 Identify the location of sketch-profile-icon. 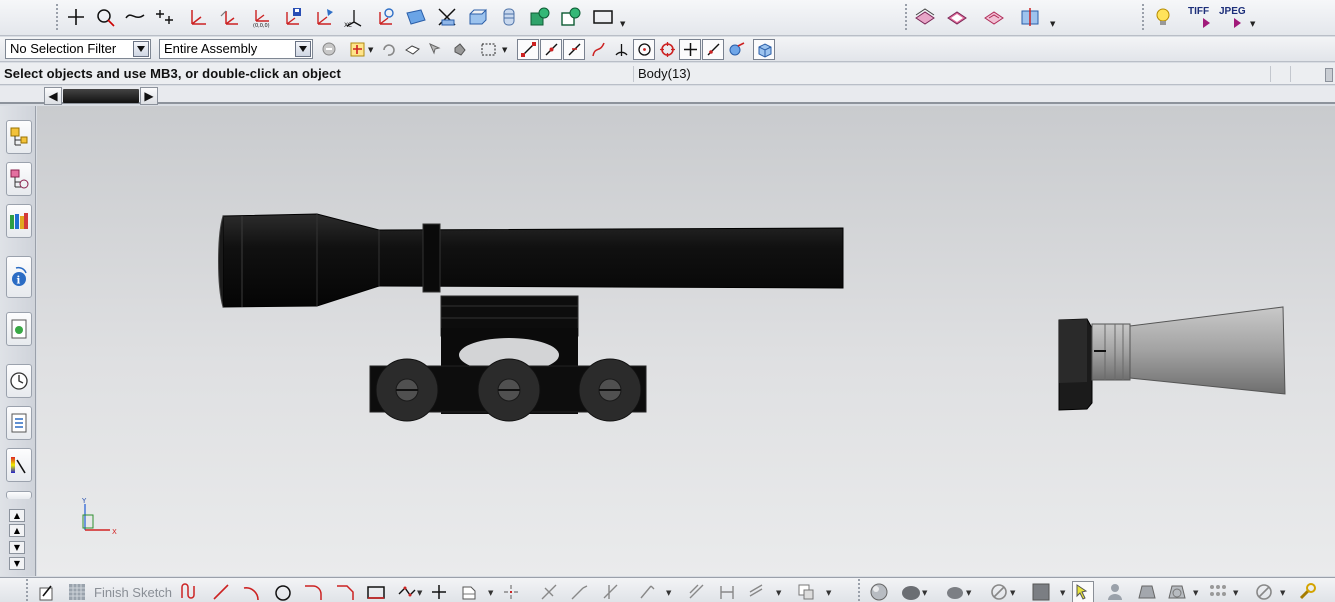
(189, 591).